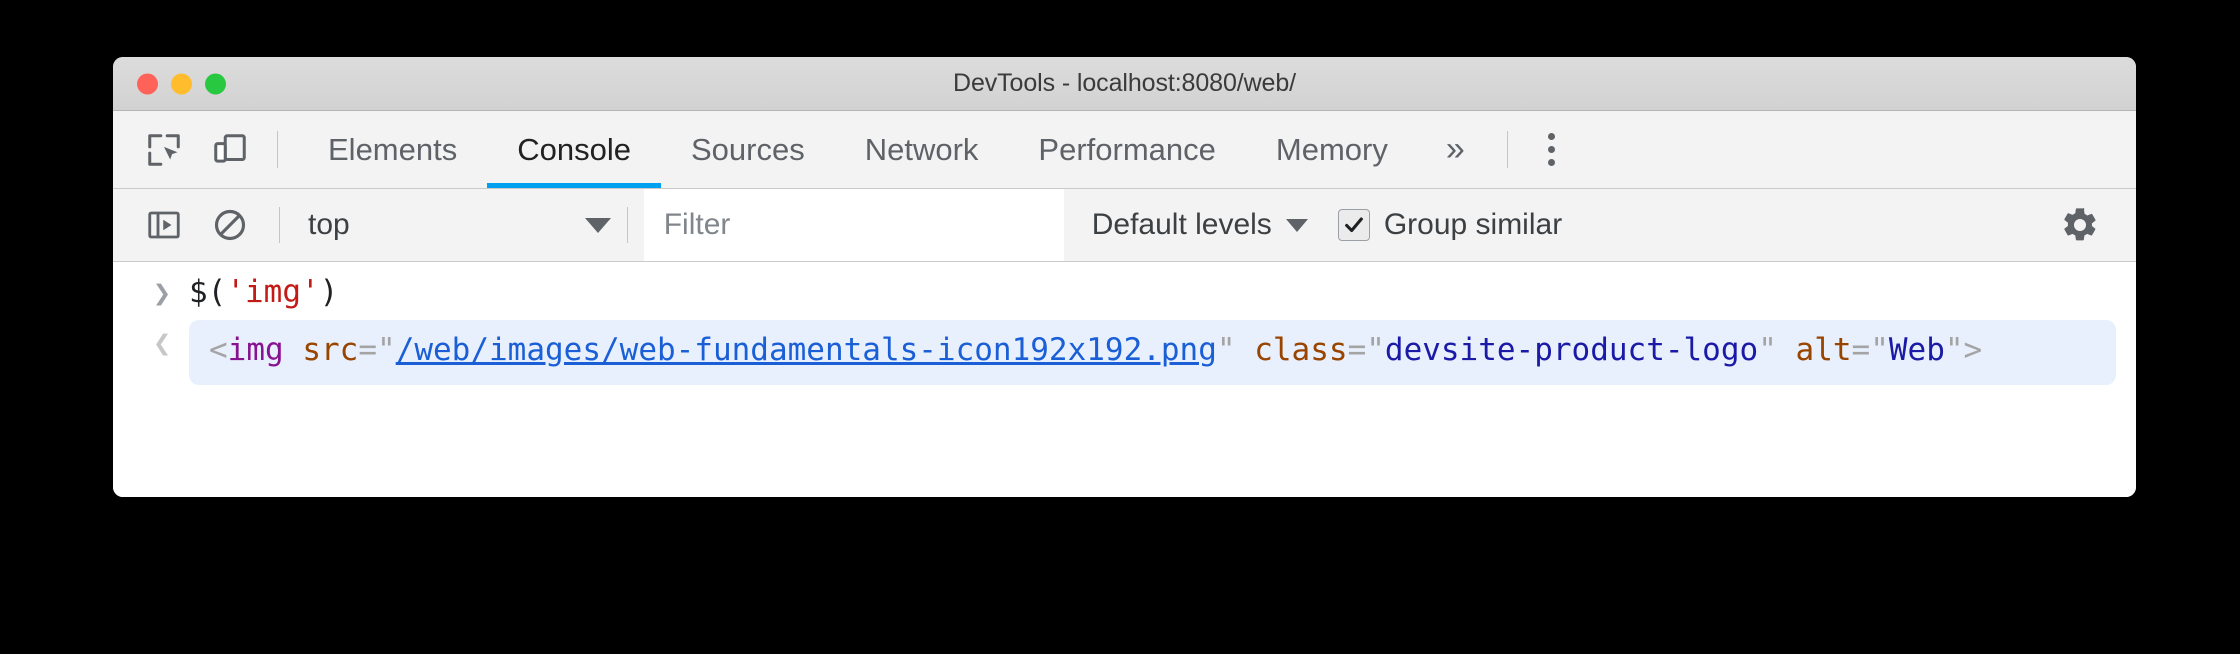 This screenshot has height=654, width=2240. I want to click on console-toolbar: top Default levels Group similar, so click(1124, 225).